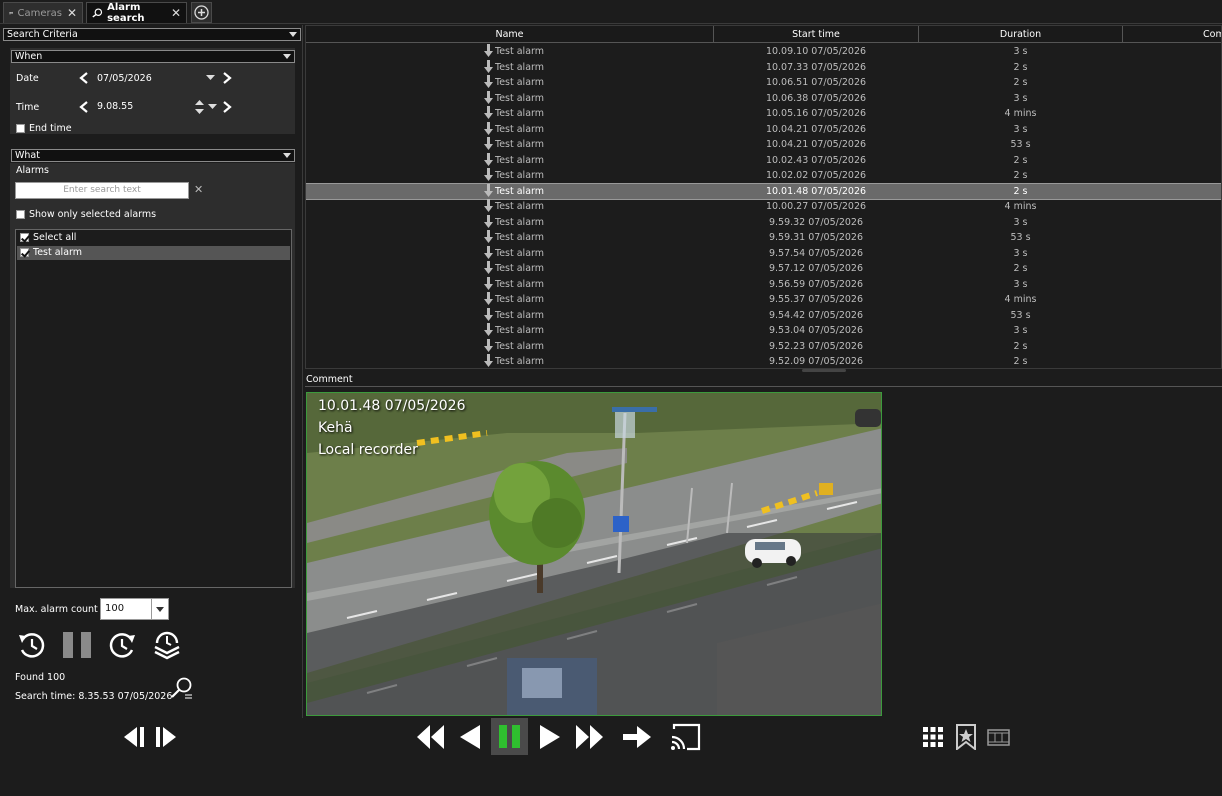  I want to click on spinner-icon, so click(199, 107).